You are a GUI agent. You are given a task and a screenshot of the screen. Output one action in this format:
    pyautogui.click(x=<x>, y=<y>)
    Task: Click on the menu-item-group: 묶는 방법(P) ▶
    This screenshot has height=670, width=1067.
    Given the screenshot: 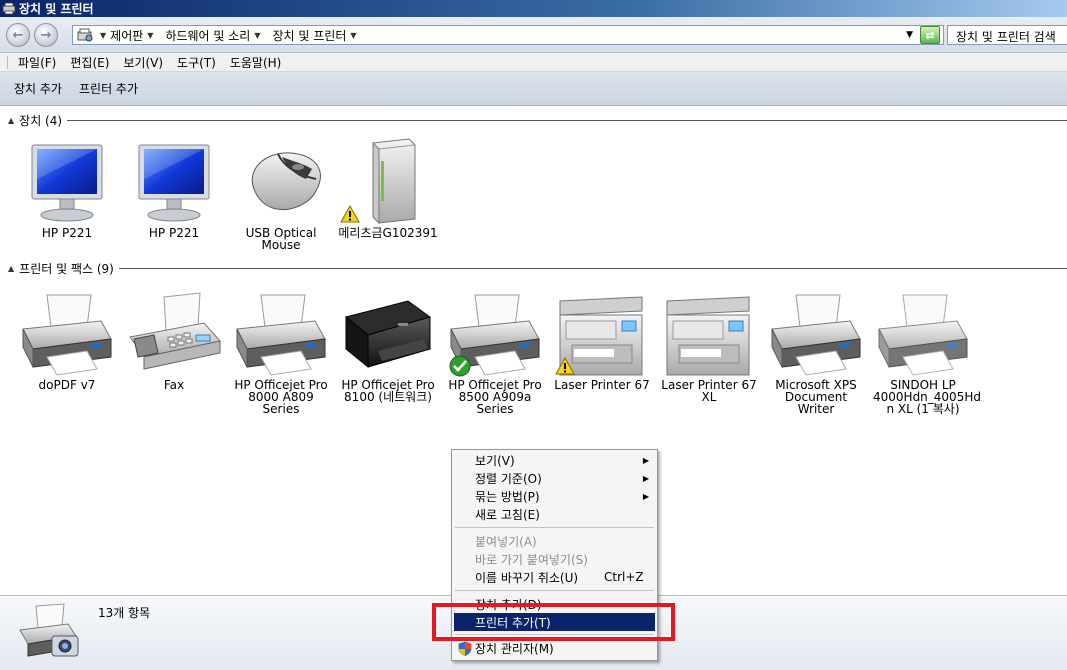 What is the action you would take?
    pyautogui.click(x=554, y=496)
    